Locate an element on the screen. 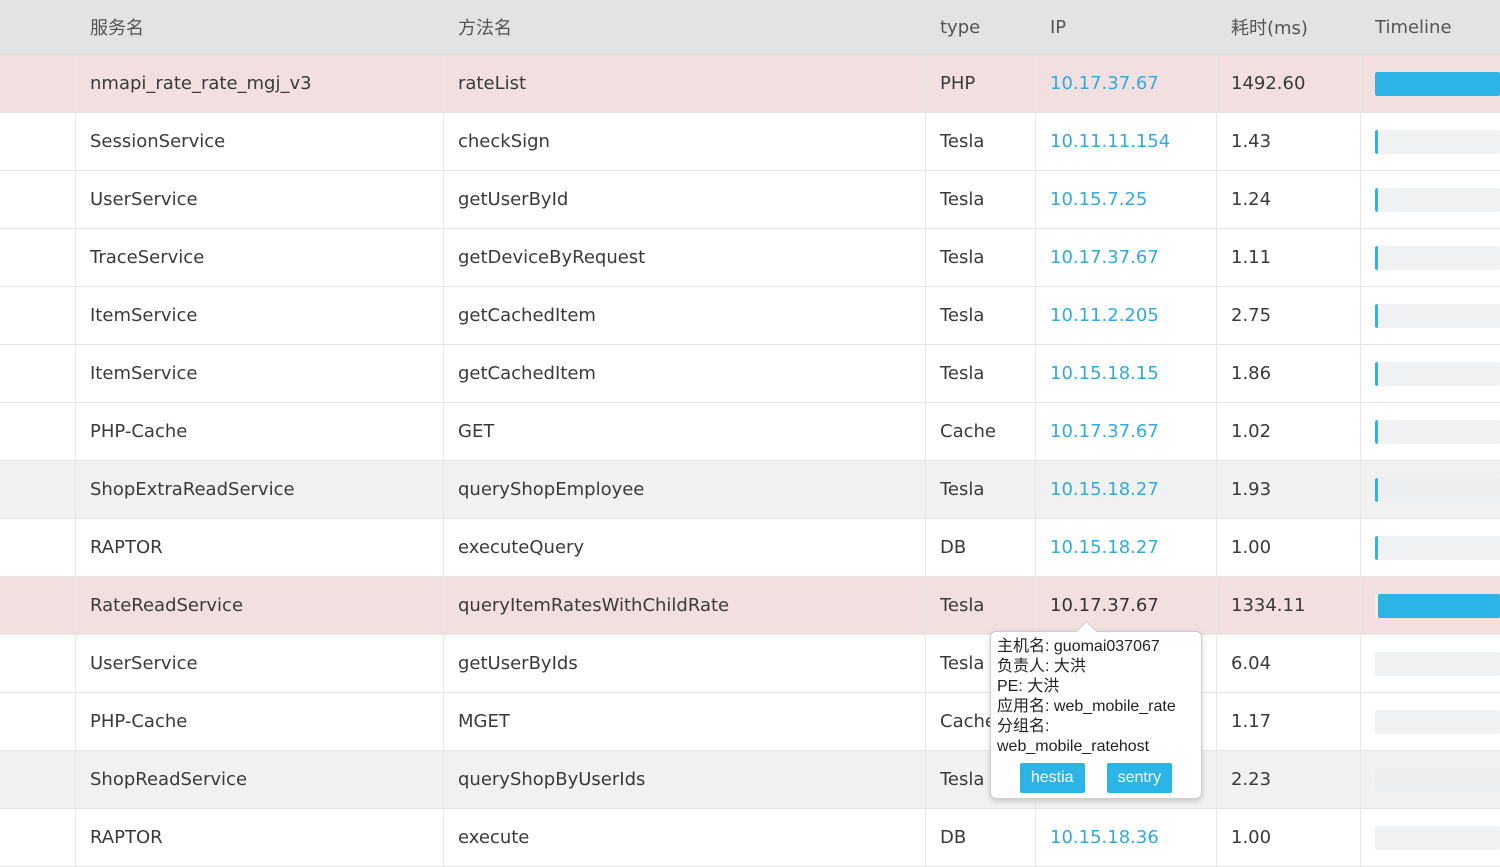  table-row: UserService getUserByIds Tesla 6.04 is located at coordinates (750, 664).